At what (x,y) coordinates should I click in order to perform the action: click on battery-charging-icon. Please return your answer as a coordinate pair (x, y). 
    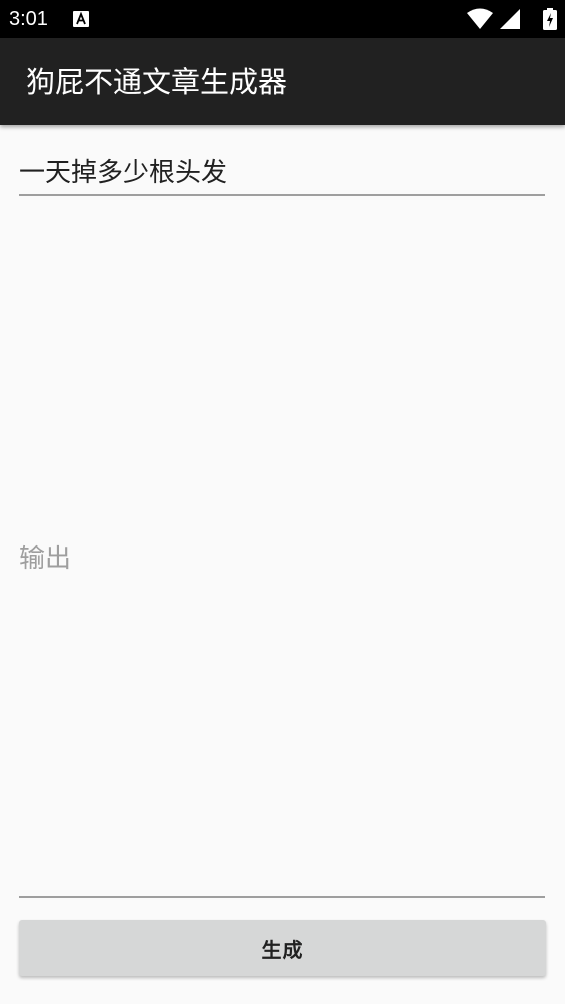
    Looking at the image, I should click on (550, 19).